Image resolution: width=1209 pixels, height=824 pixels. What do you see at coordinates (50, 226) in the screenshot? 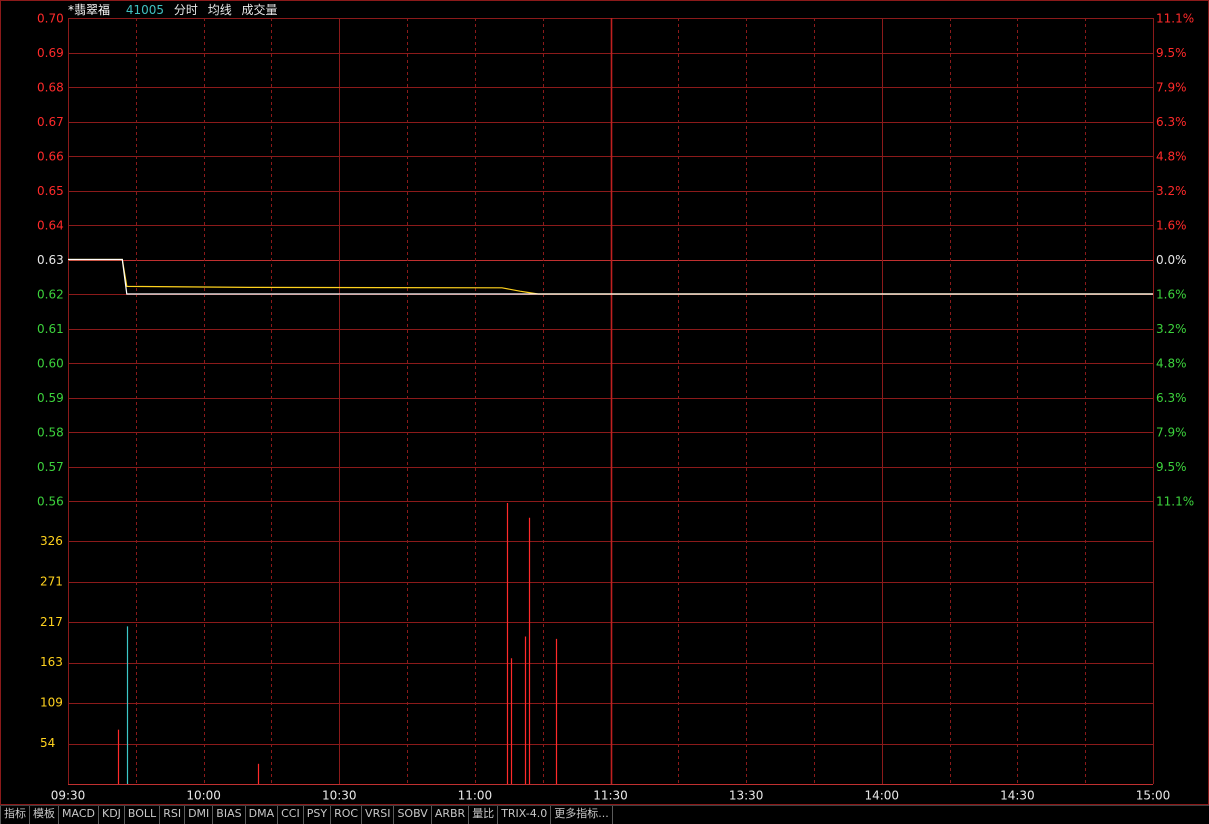
I see `price-tick-label: 0.64` at bounding box center [50, 226].